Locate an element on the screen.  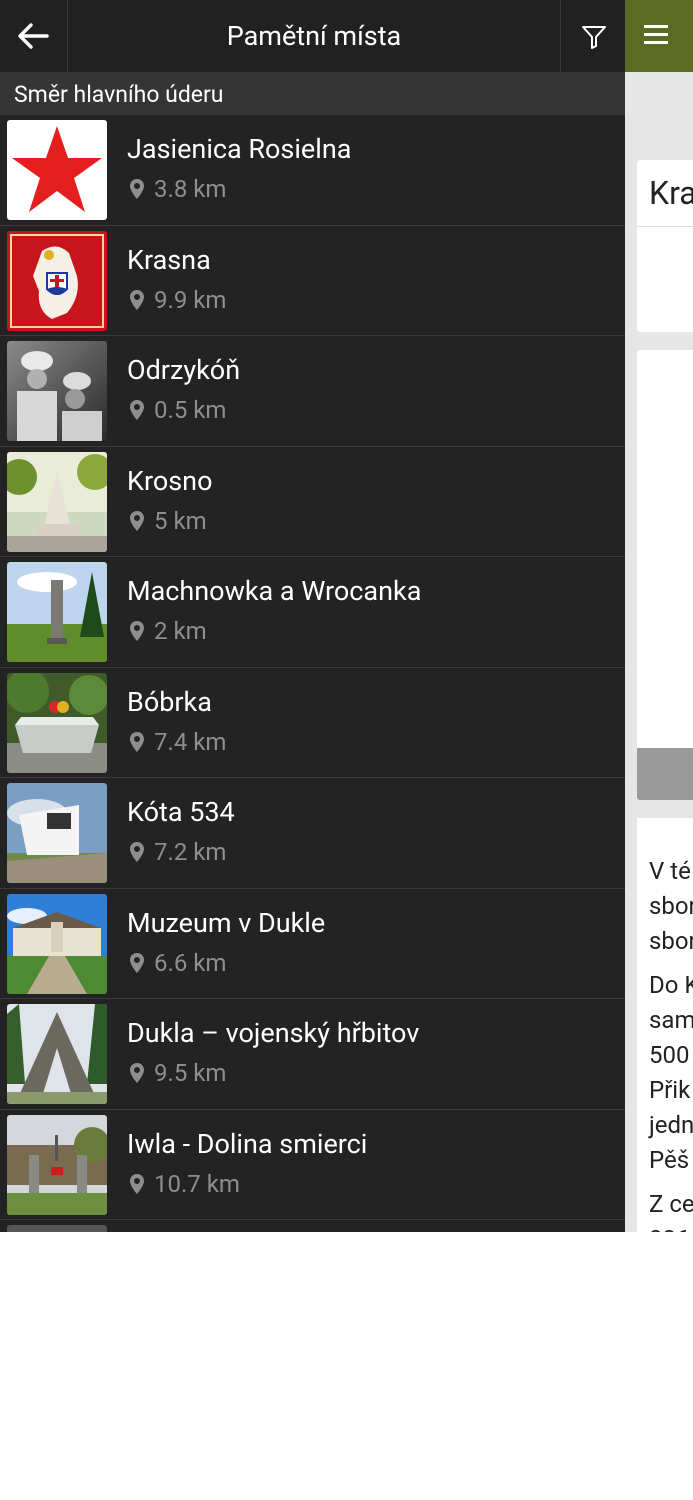
list-item: Iwla - Dolina smierci 10.7 km is located at coordinates (312, 1165).